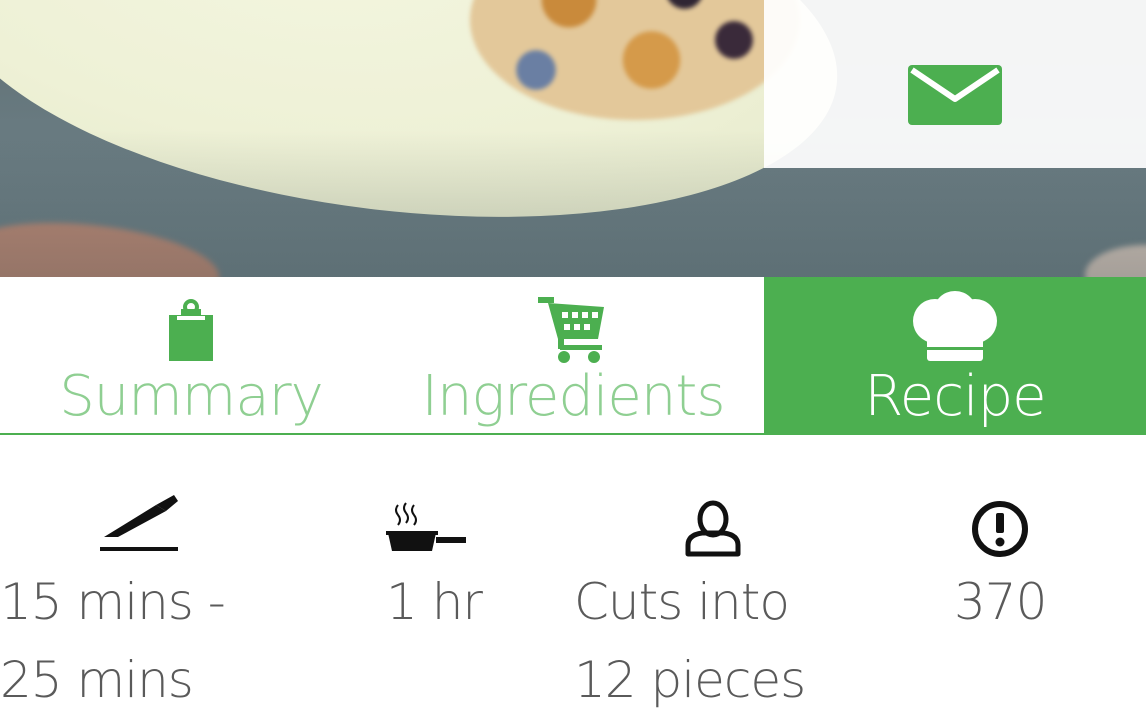 Image resolution: width=1146 pixels, height=719 pixels. What do you see at coordinates (682, 602) in the screenshot?
I see `stat-servings-line1: Cuts into` at bounding box center [682, 602].